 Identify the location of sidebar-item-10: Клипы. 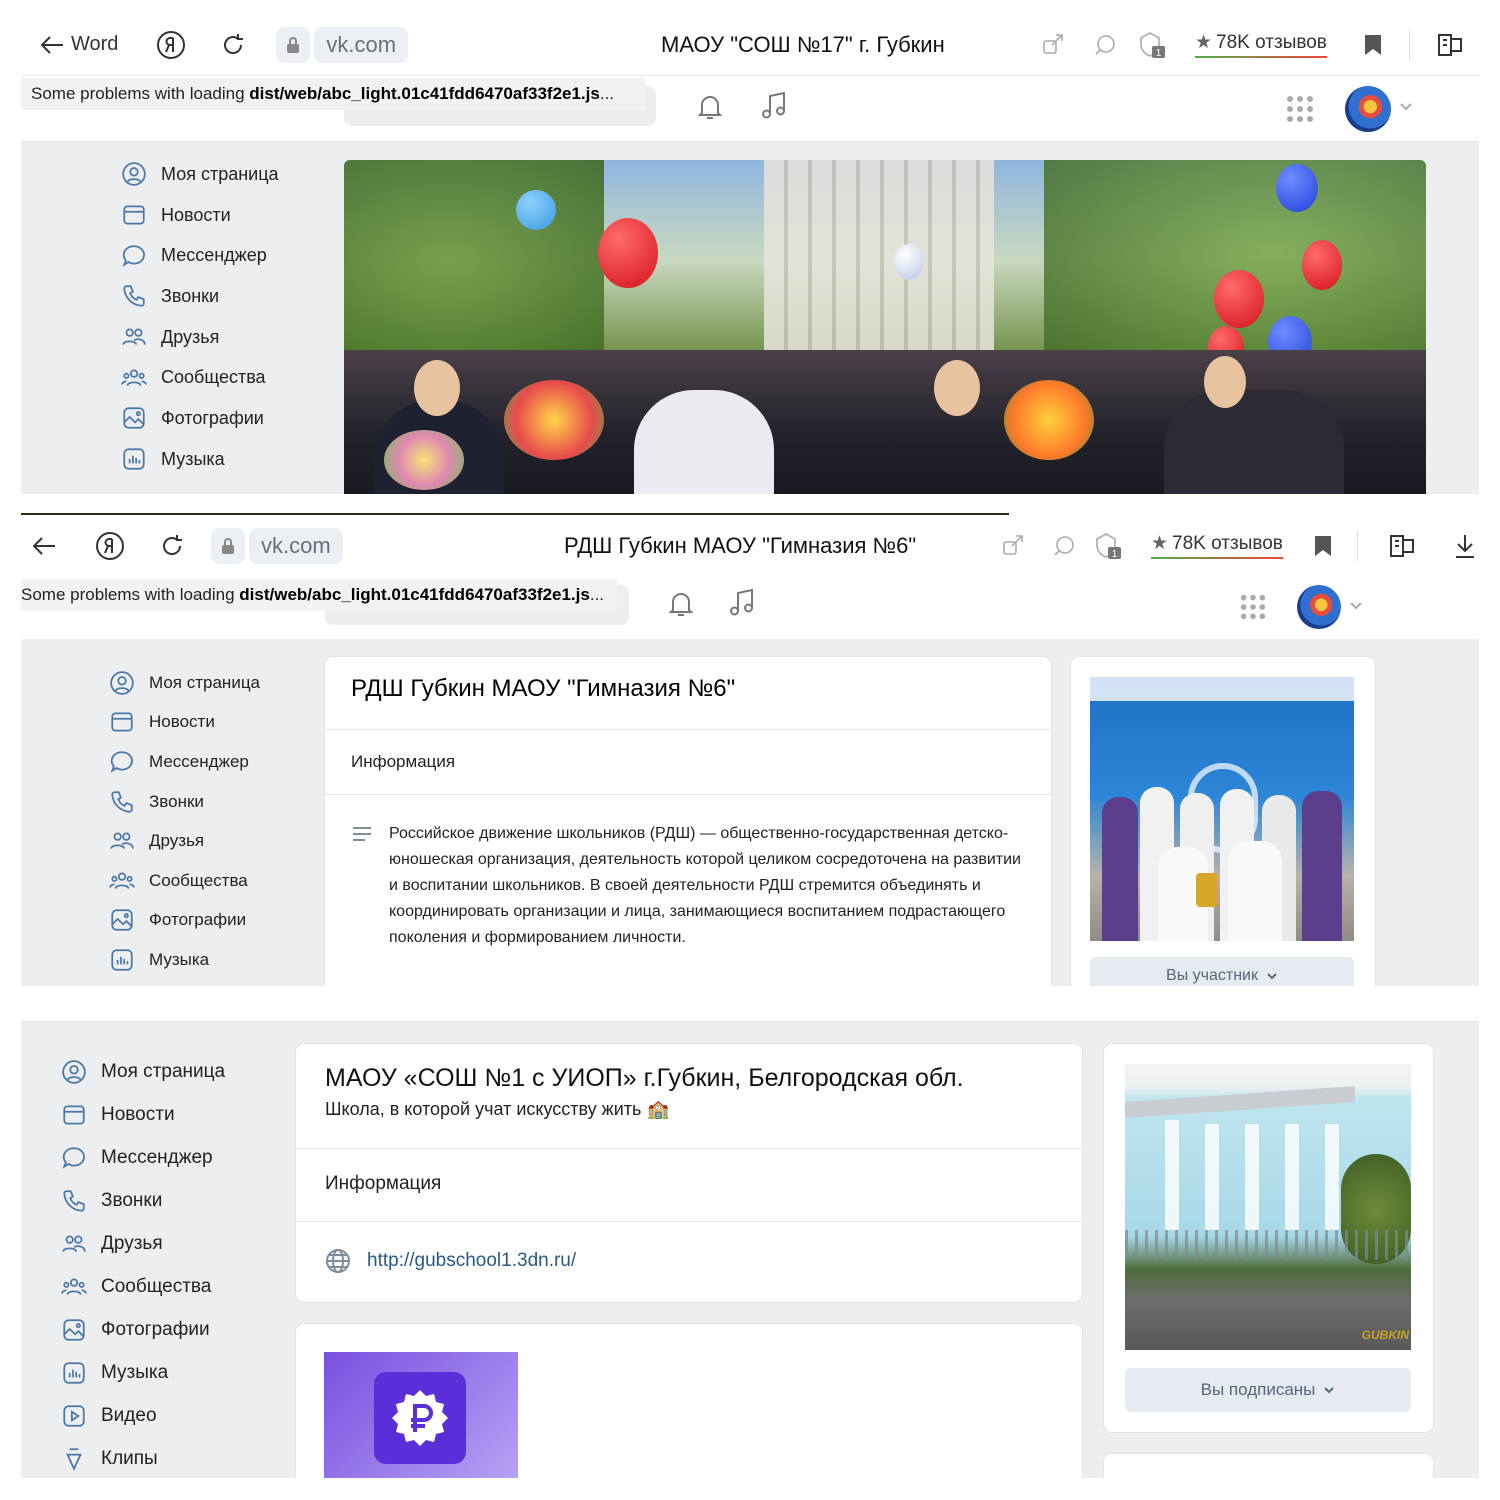
(143, 1457).